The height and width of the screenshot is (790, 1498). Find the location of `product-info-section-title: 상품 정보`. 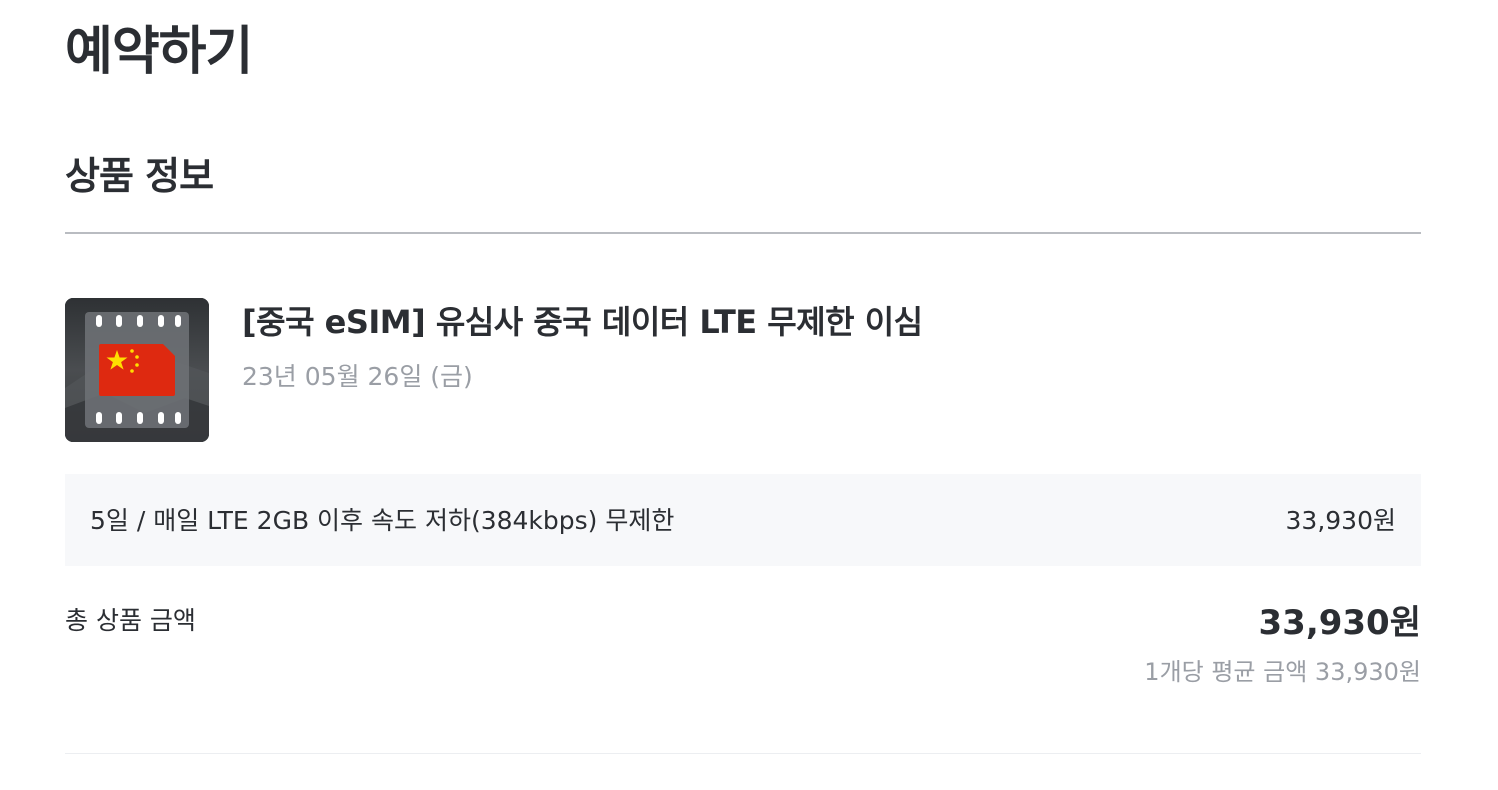

product-info-section-title: 상품 정보 is located at coordinates (139, 176).